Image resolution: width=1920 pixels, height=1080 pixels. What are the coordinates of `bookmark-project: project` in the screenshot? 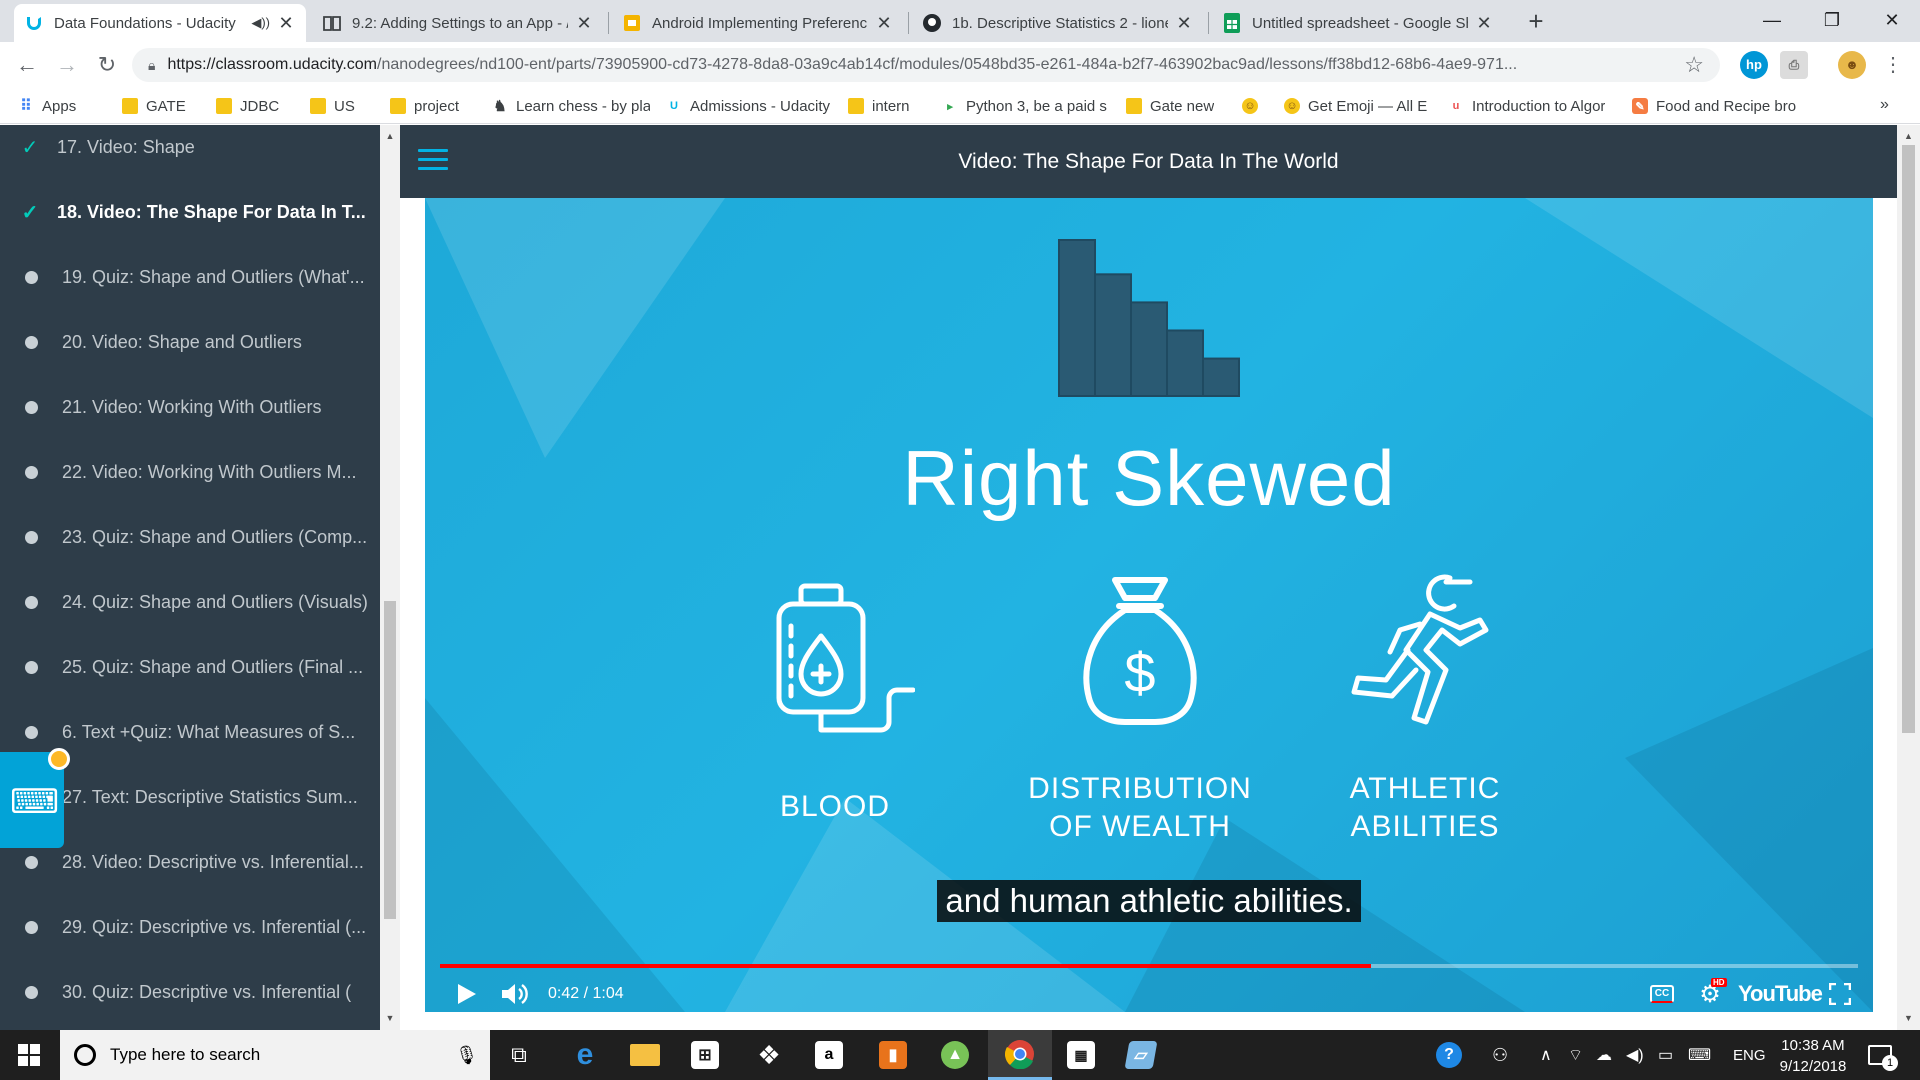 It's located at (433, 106).